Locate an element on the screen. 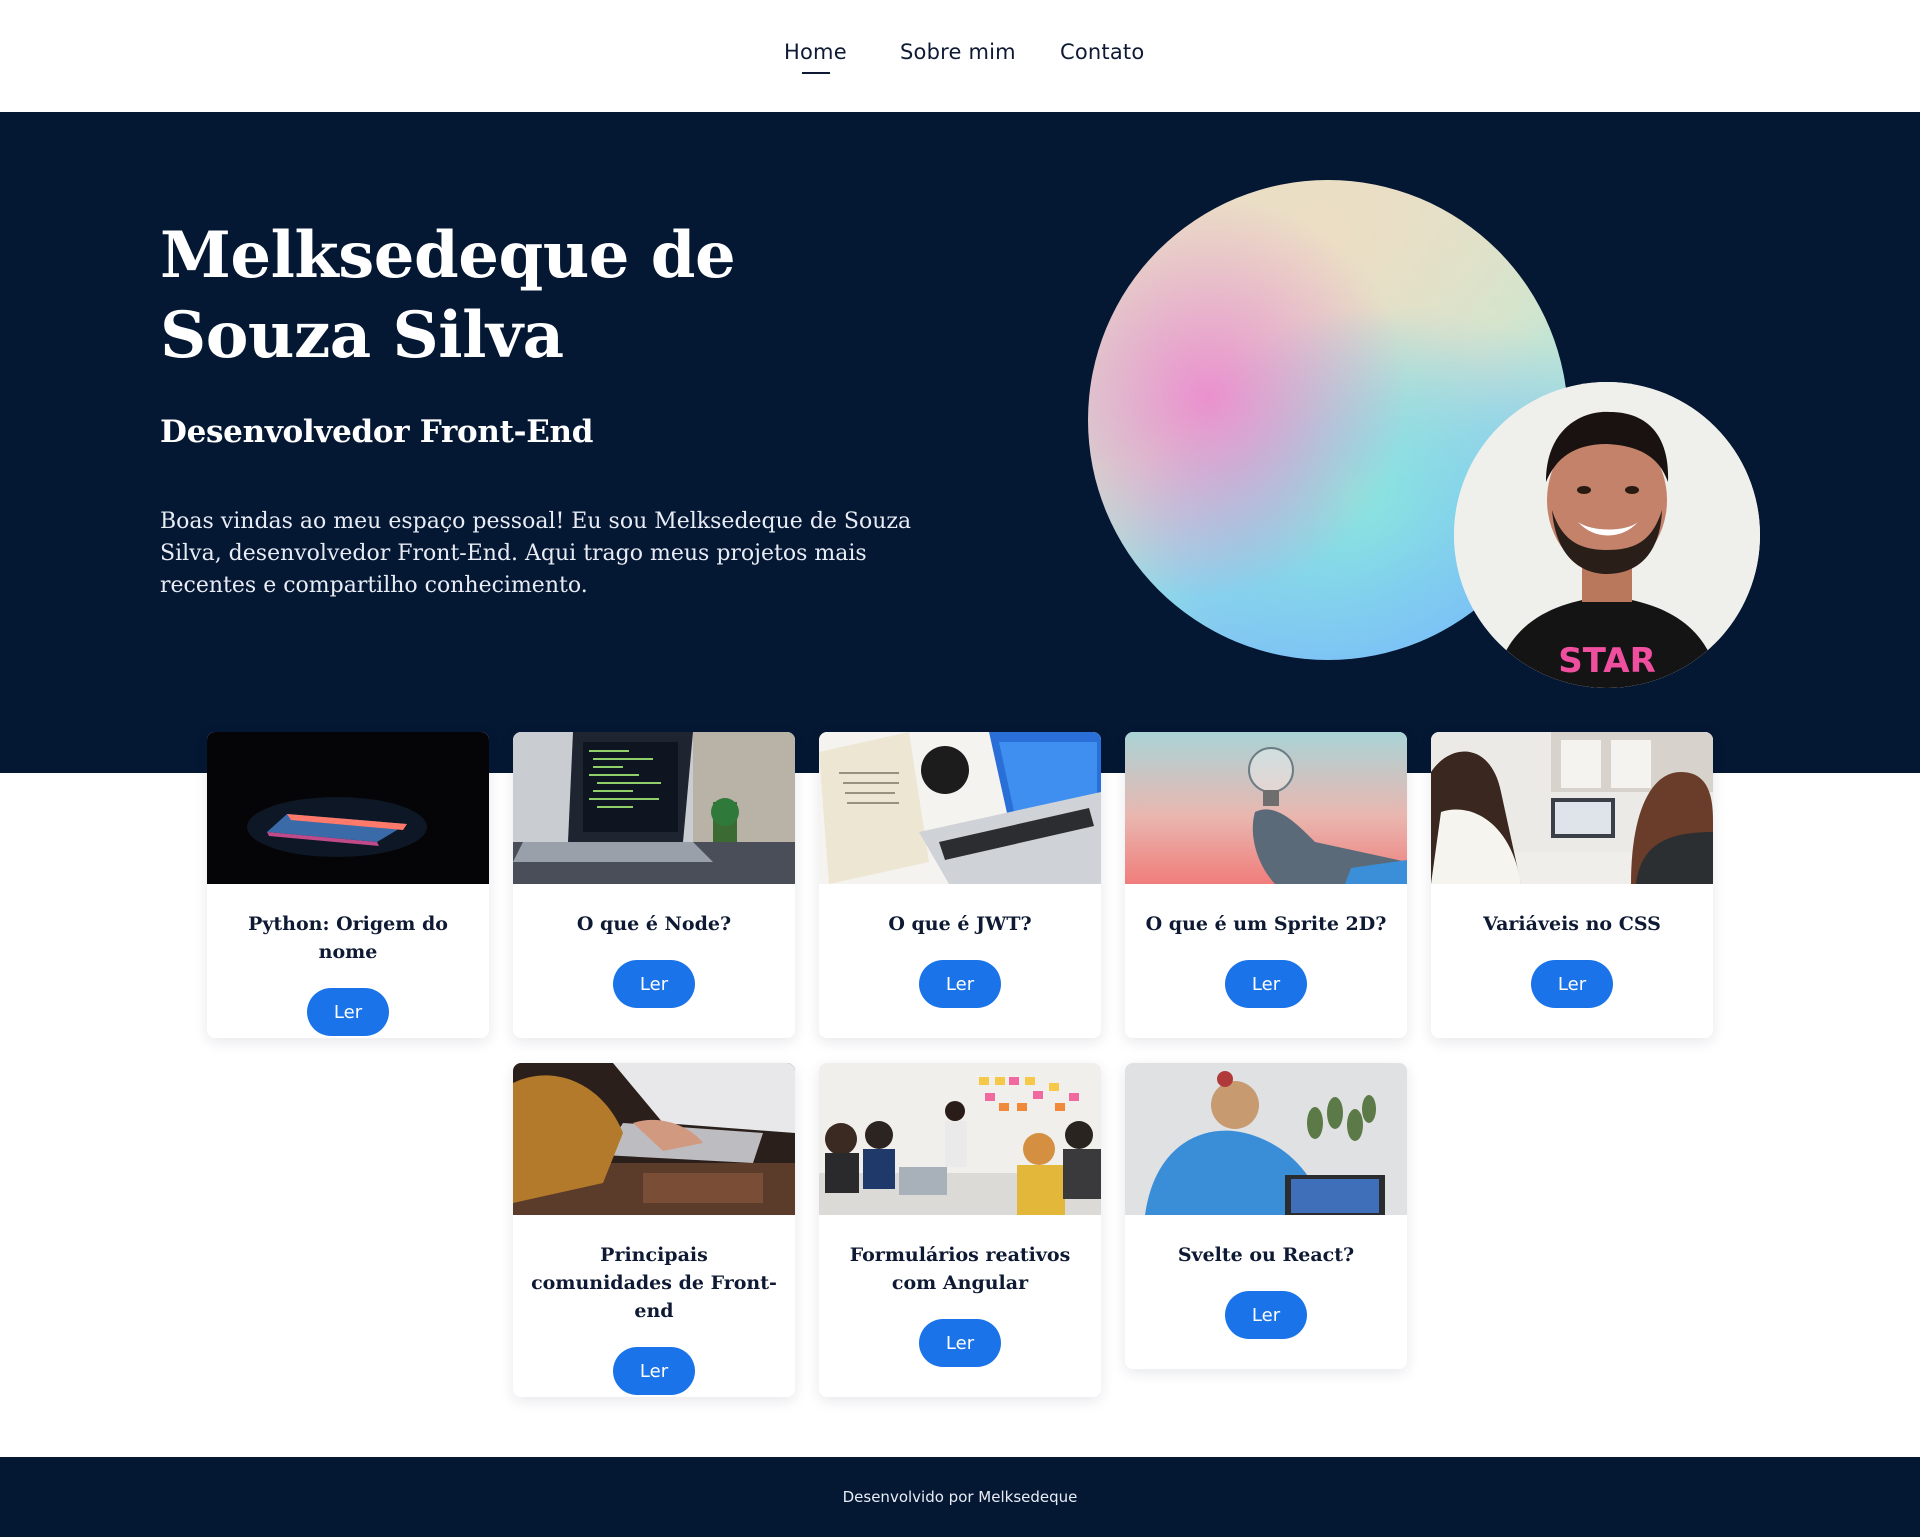  post-image-team-meeting is located at coordinates (960, 1139).